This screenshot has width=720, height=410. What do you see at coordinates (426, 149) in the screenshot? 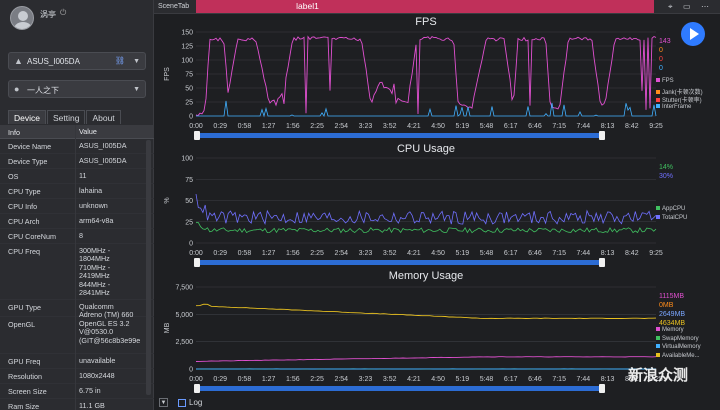
I see `chart-title: CPU Usage` at bounding box center [426, 149].